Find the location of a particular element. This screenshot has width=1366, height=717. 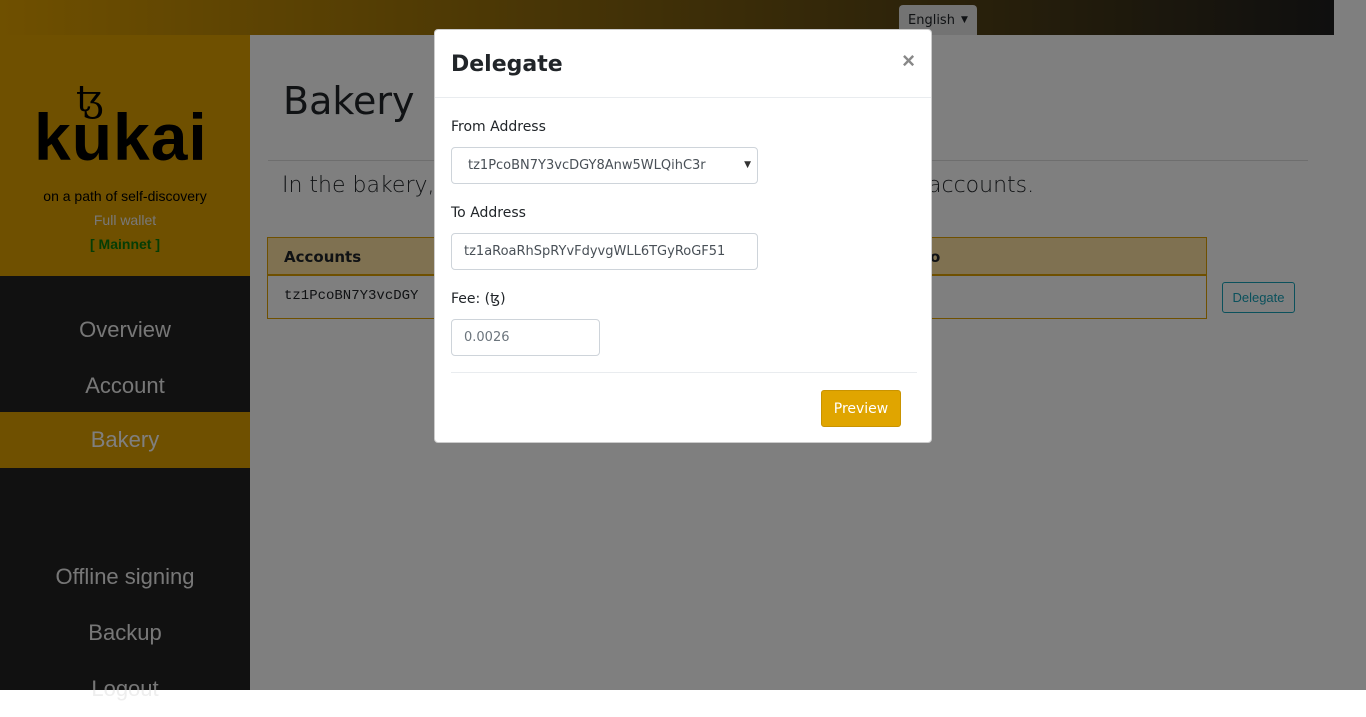

caret-down-icon: ▼ is located at coordinates (747, 165).